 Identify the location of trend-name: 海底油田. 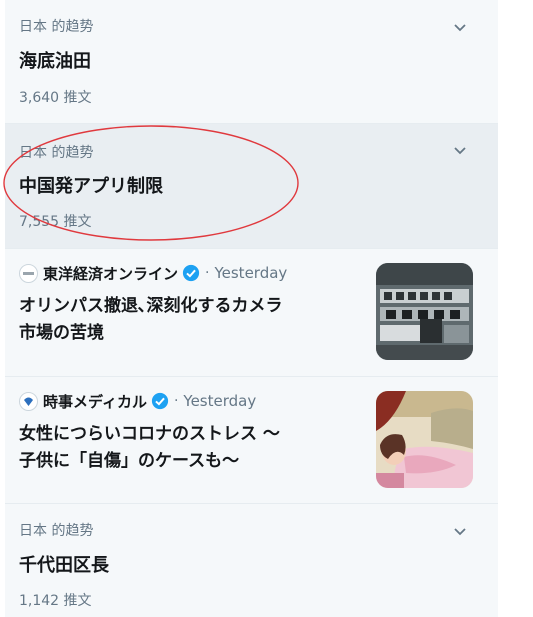
(55, 61).